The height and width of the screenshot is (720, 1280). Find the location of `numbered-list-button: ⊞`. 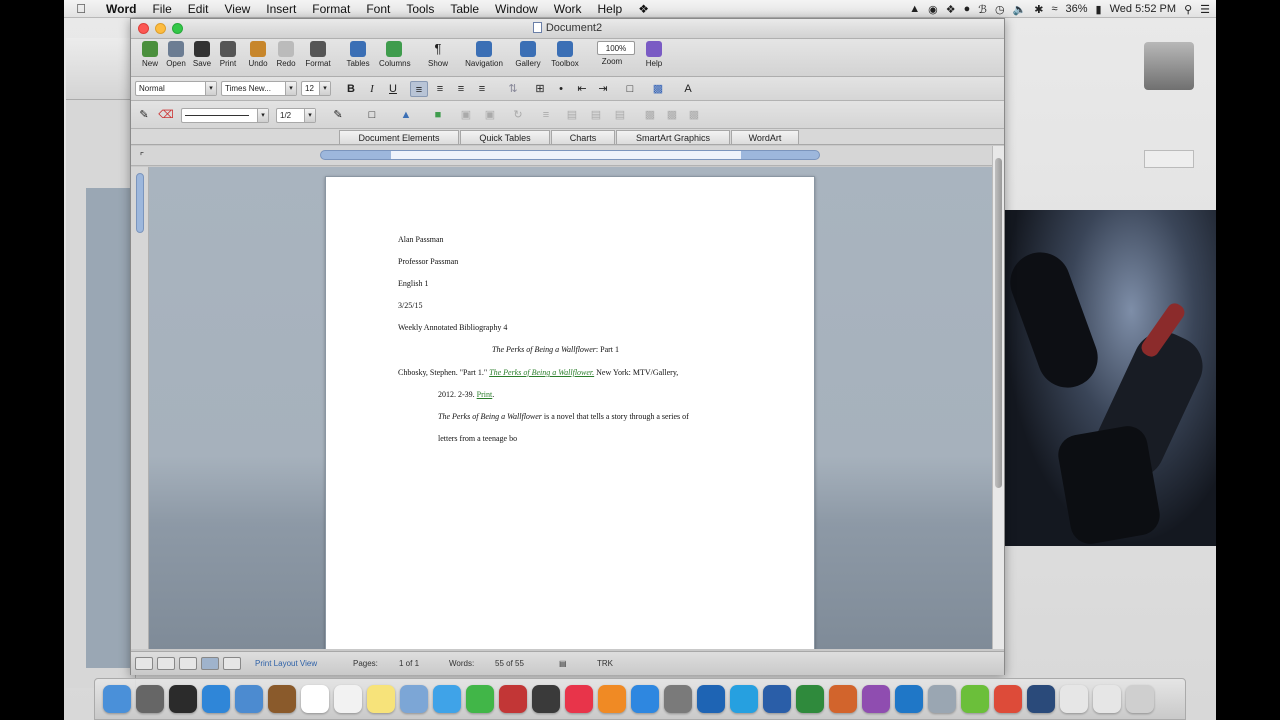

numbered-list-button: ⊞ is located at coordinates (540, 89).